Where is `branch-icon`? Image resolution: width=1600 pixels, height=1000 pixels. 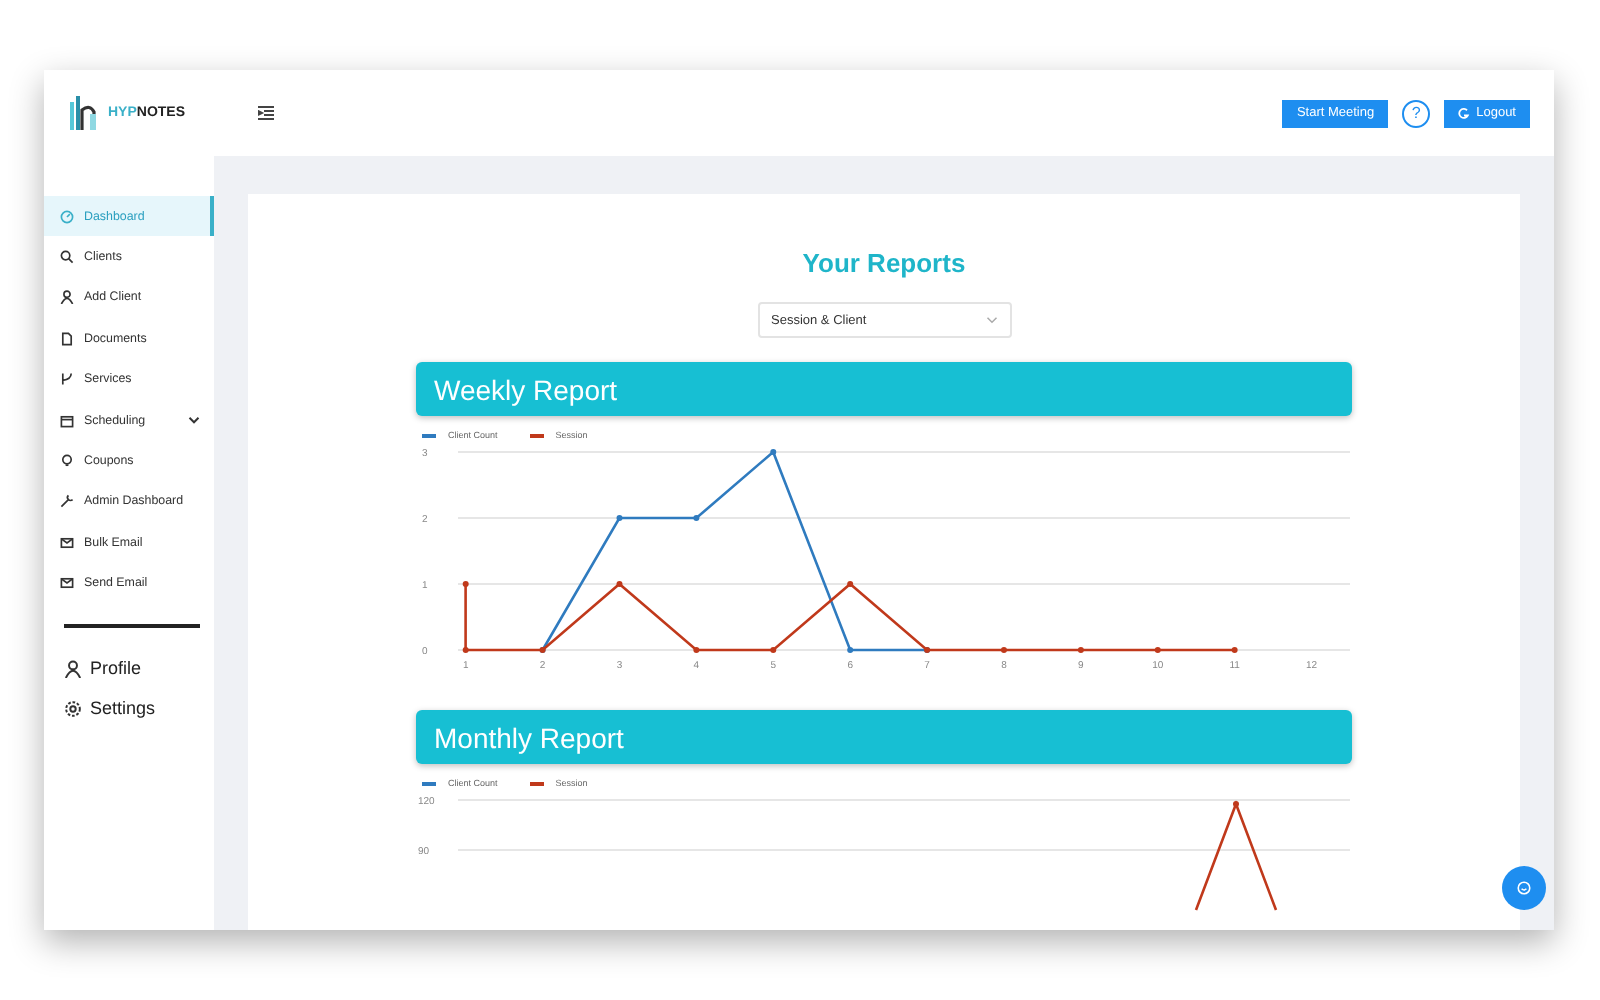
branch-icon is located at coordinates (67, 379).